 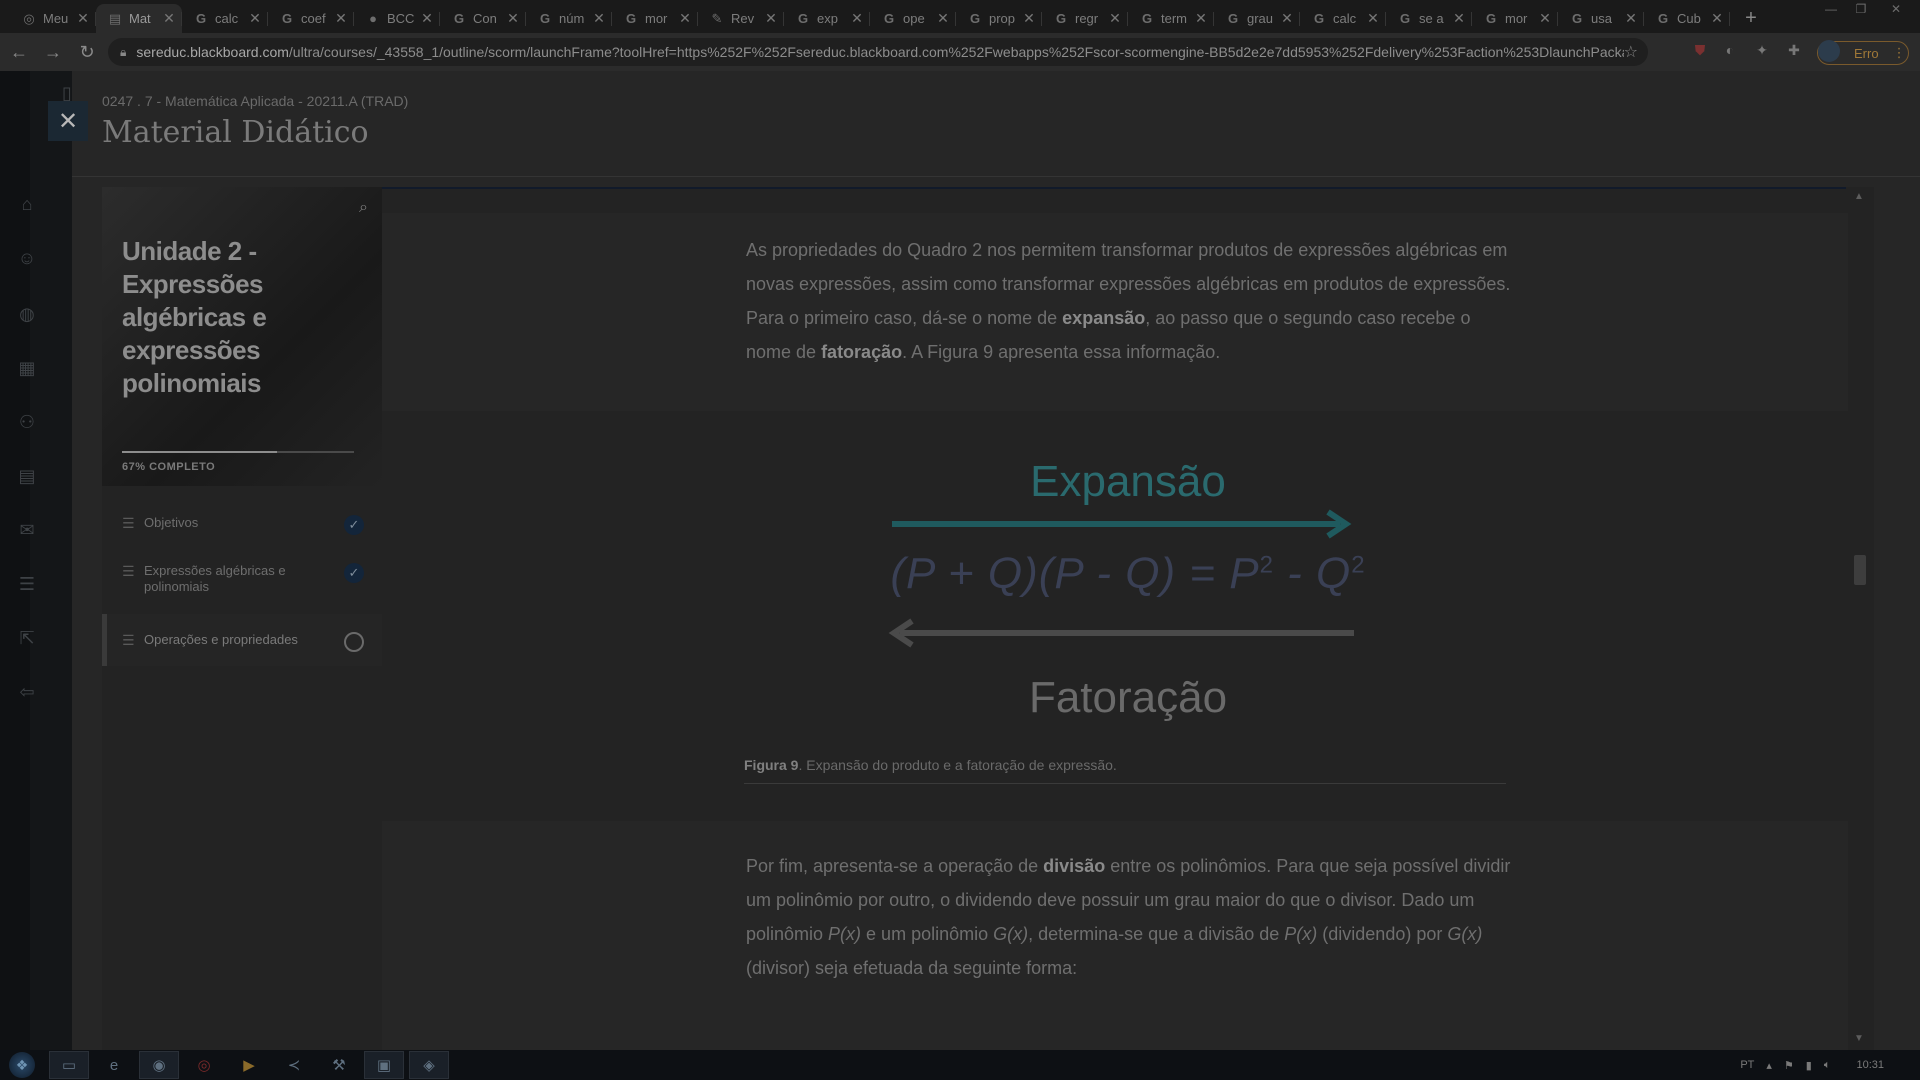 What do you see at coordinates (1859, 1038) in the screenshot?
I see `scroll-down-icon: ▼` at bounding box center [1859, 1038].